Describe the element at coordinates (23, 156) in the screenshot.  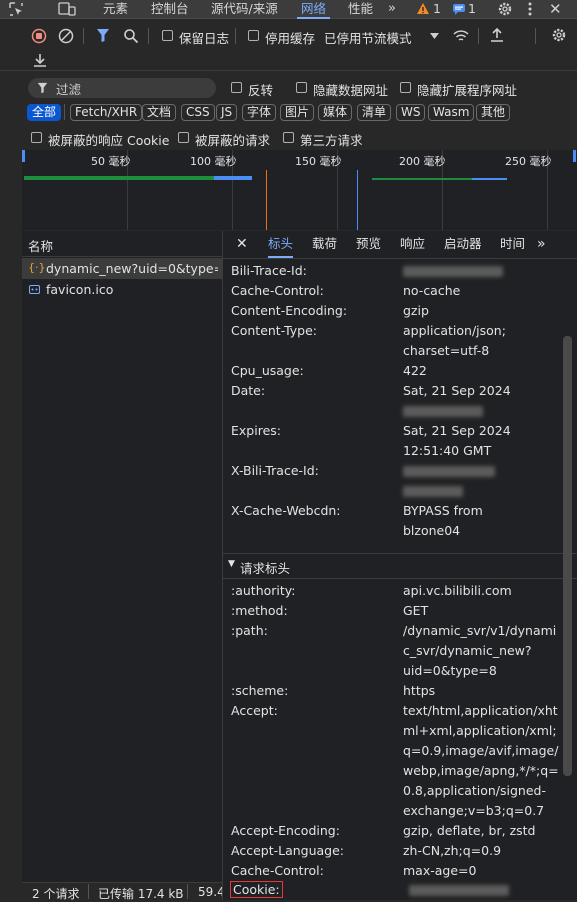
I see `timeline-handle-left` at that location.